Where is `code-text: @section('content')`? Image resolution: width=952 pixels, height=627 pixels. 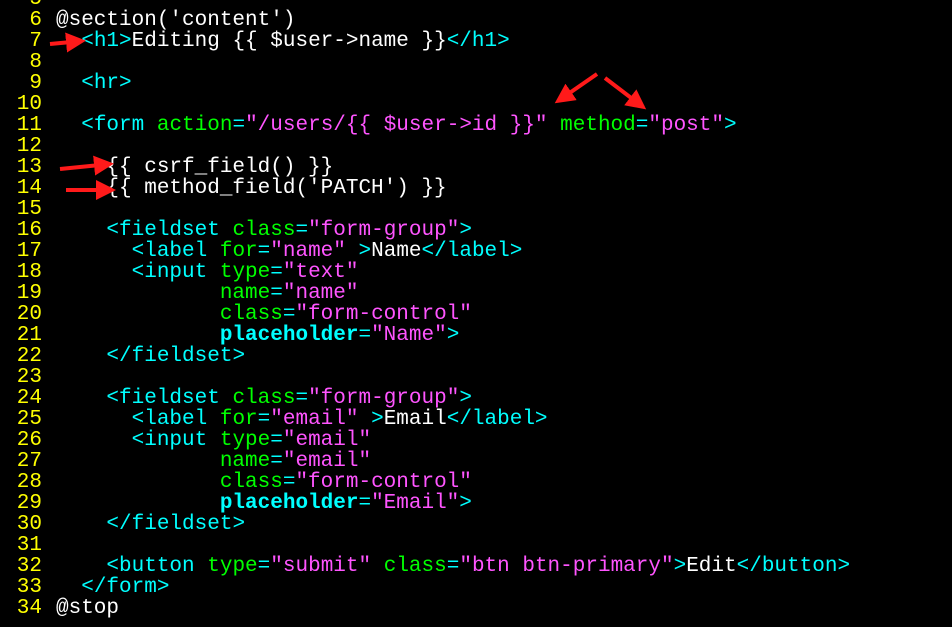
code-text: @section('content') is located at coordinates (175, 20).